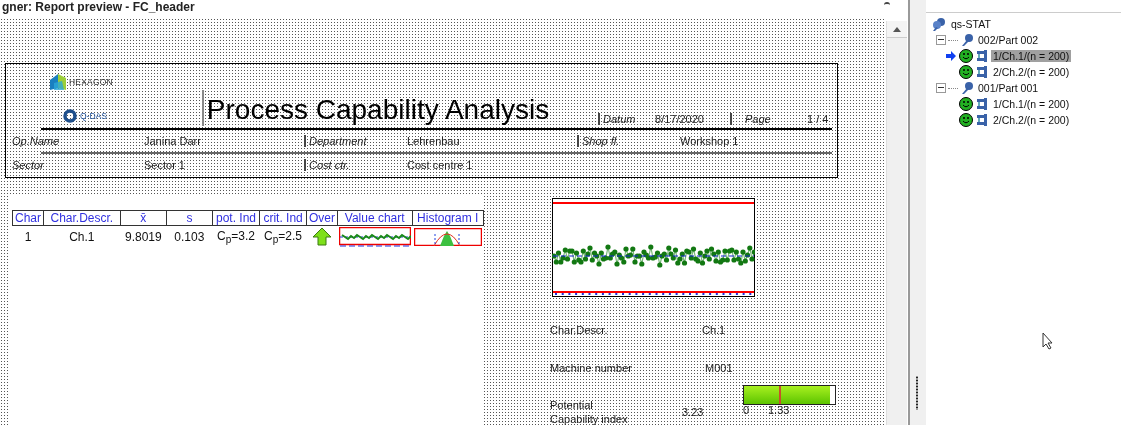  I want to click on mouse-cursor-icon, so click(1048, 341).